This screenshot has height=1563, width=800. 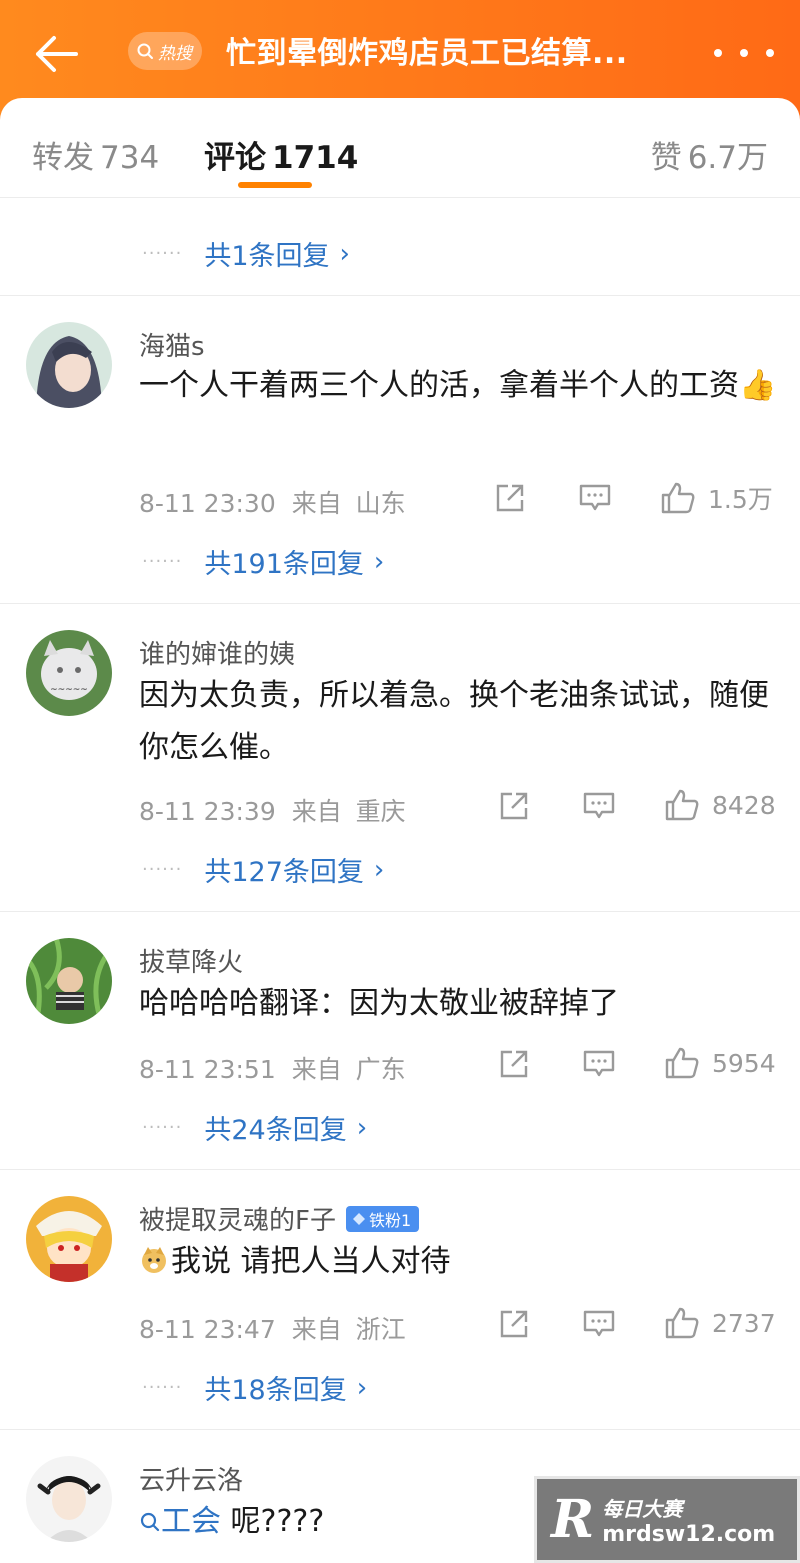 I want to click on timestamp: 8-11 23:47, so click(x=207, y=1329).